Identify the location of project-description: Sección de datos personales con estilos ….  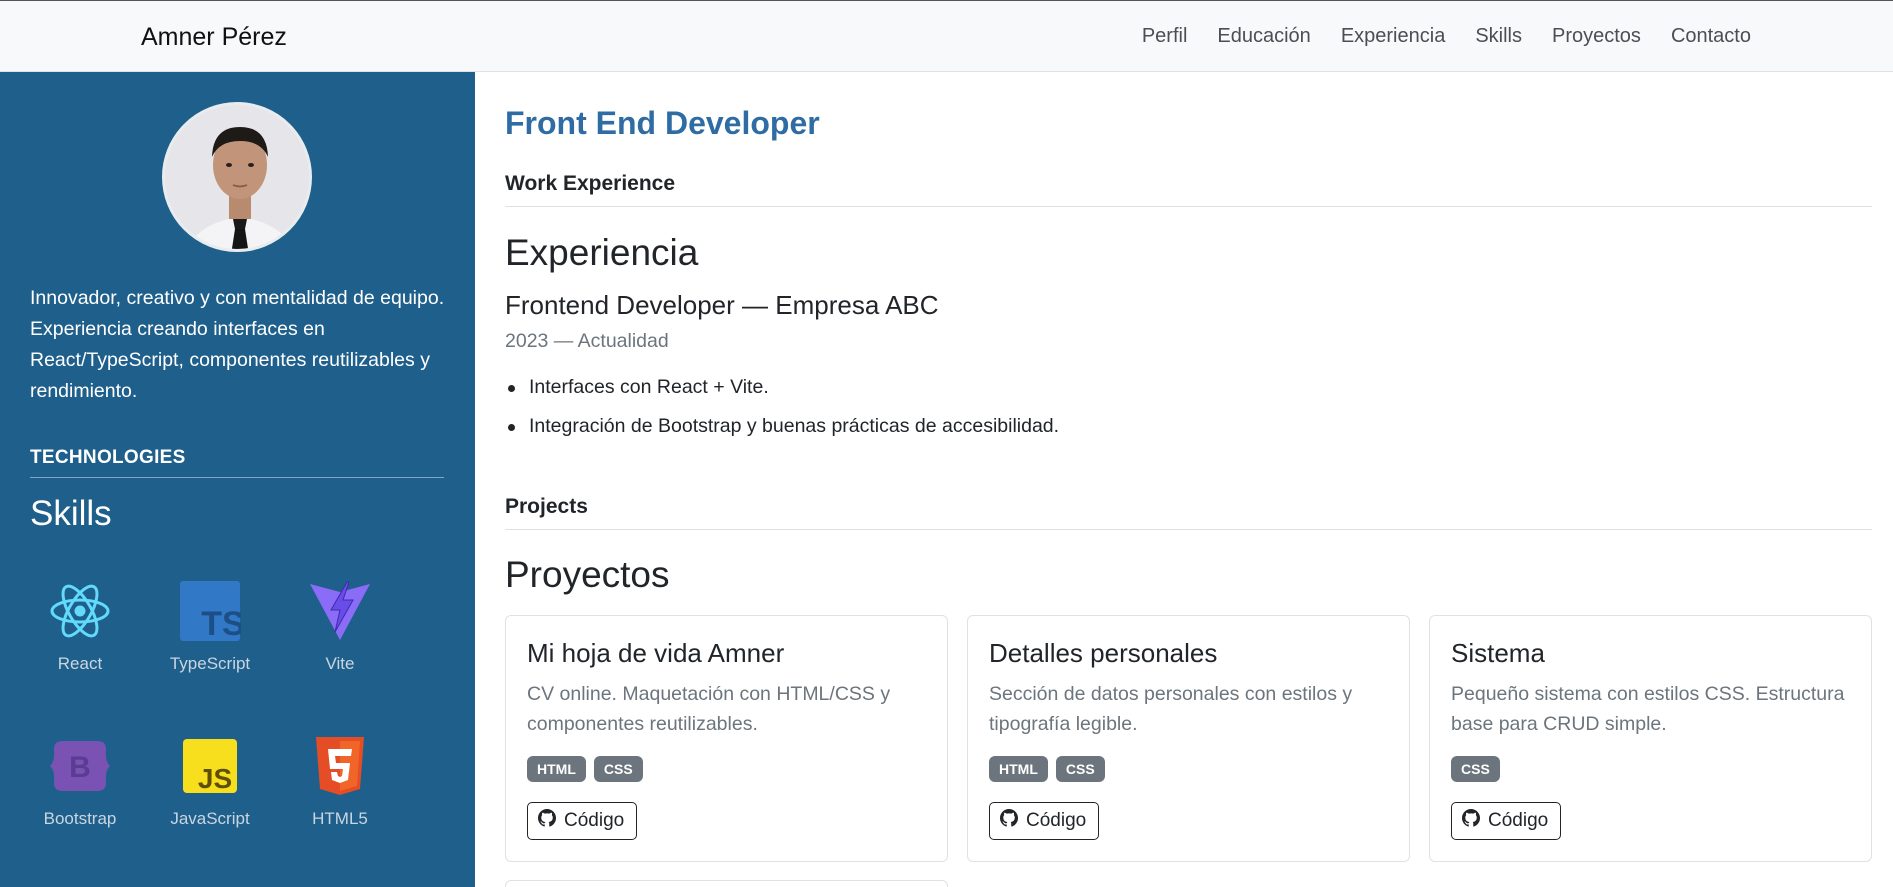
(1171, 709).